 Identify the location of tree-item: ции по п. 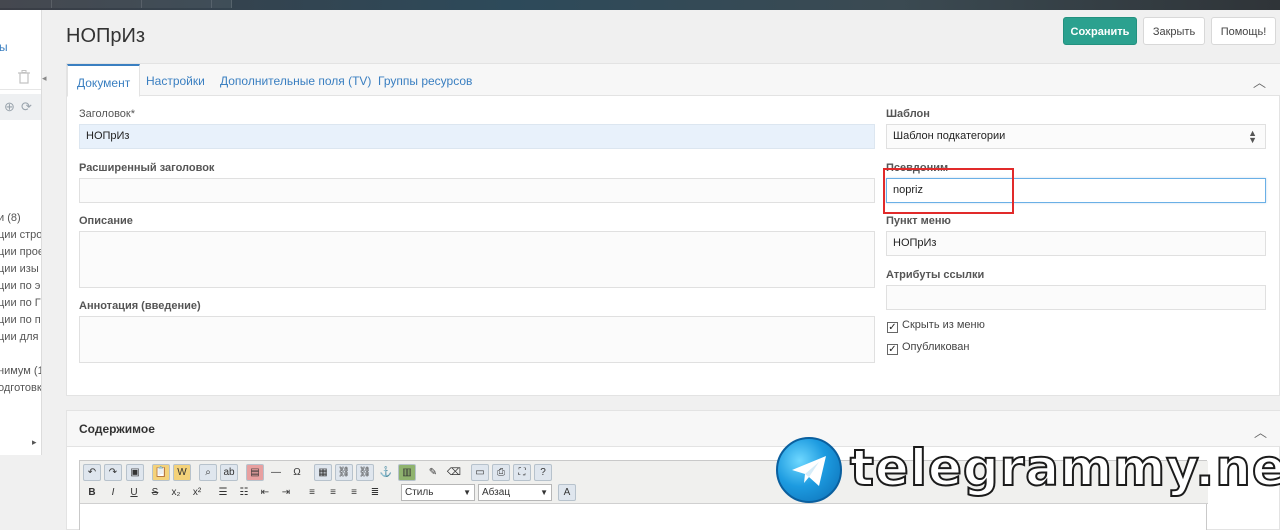
(20, 320).